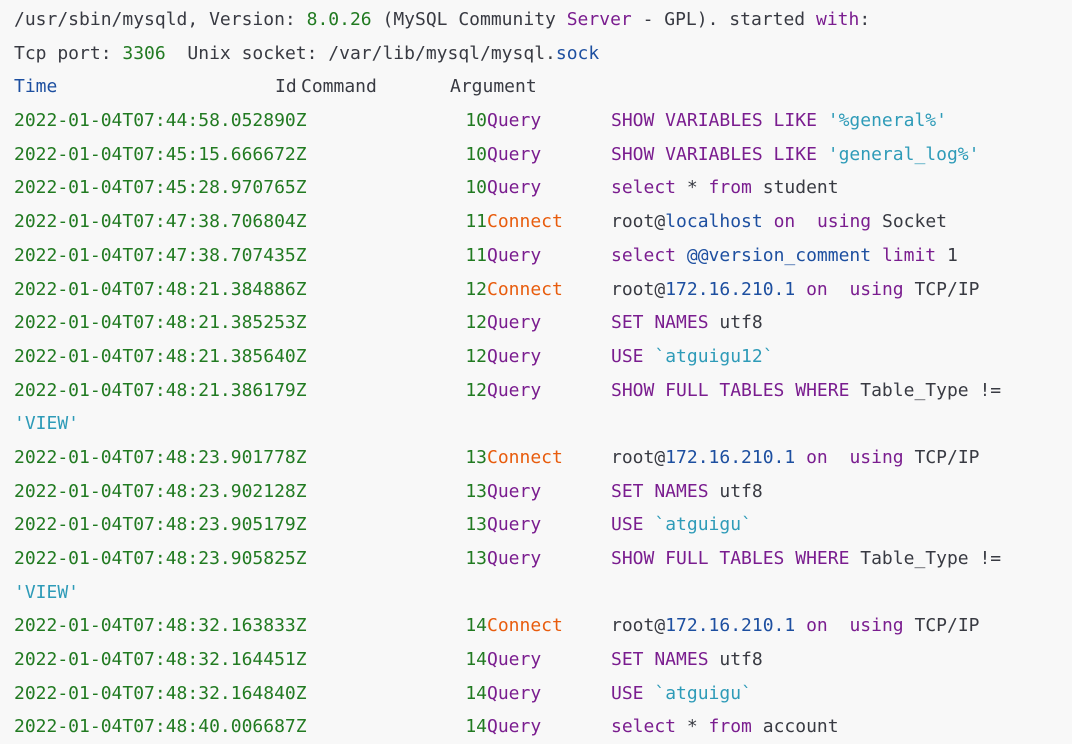  I want to click on log-entry-time: 2022-01-04T07:48:23.905825Z, so click(160, 558).